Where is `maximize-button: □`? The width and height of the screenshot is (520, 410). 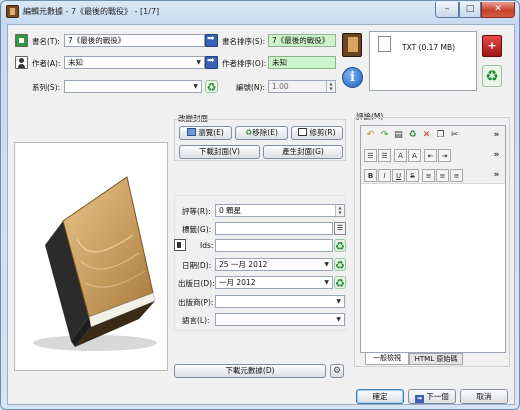 maximize-button: □ is located at coordinates (470, 10).